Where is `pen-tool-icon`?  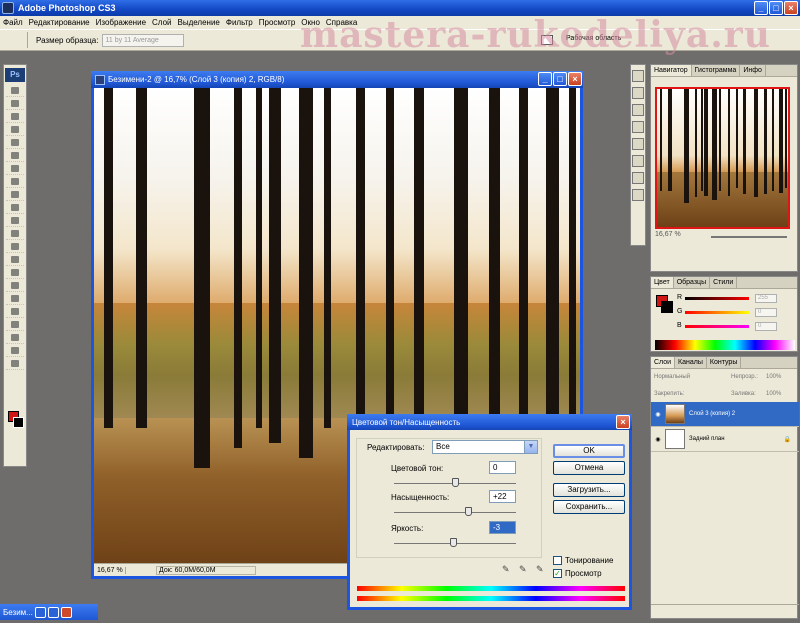
pen-tool-icon is located at coordinates (15, 273).